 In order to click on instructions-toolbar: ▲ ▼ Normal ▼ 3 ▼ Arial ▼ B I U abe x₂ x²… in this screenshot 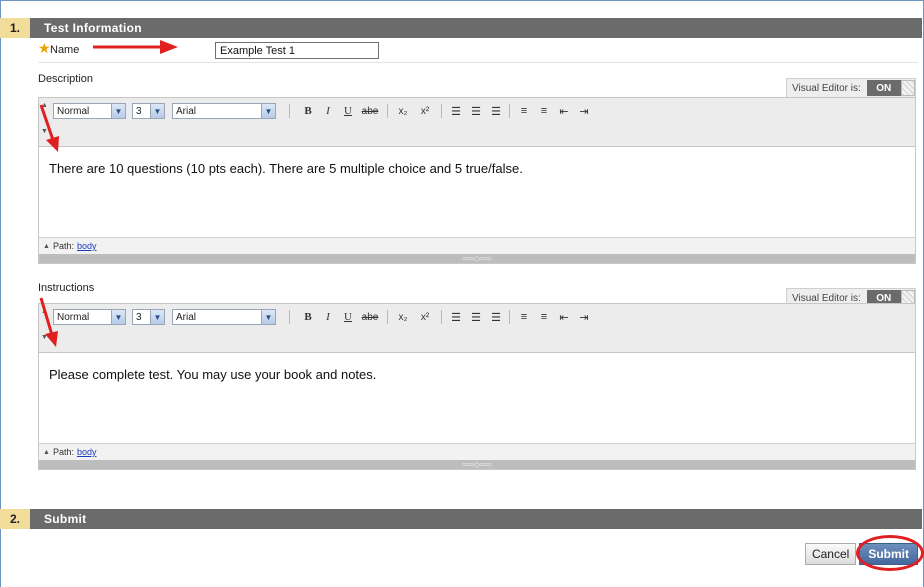, I will do `click(477, 328)`.